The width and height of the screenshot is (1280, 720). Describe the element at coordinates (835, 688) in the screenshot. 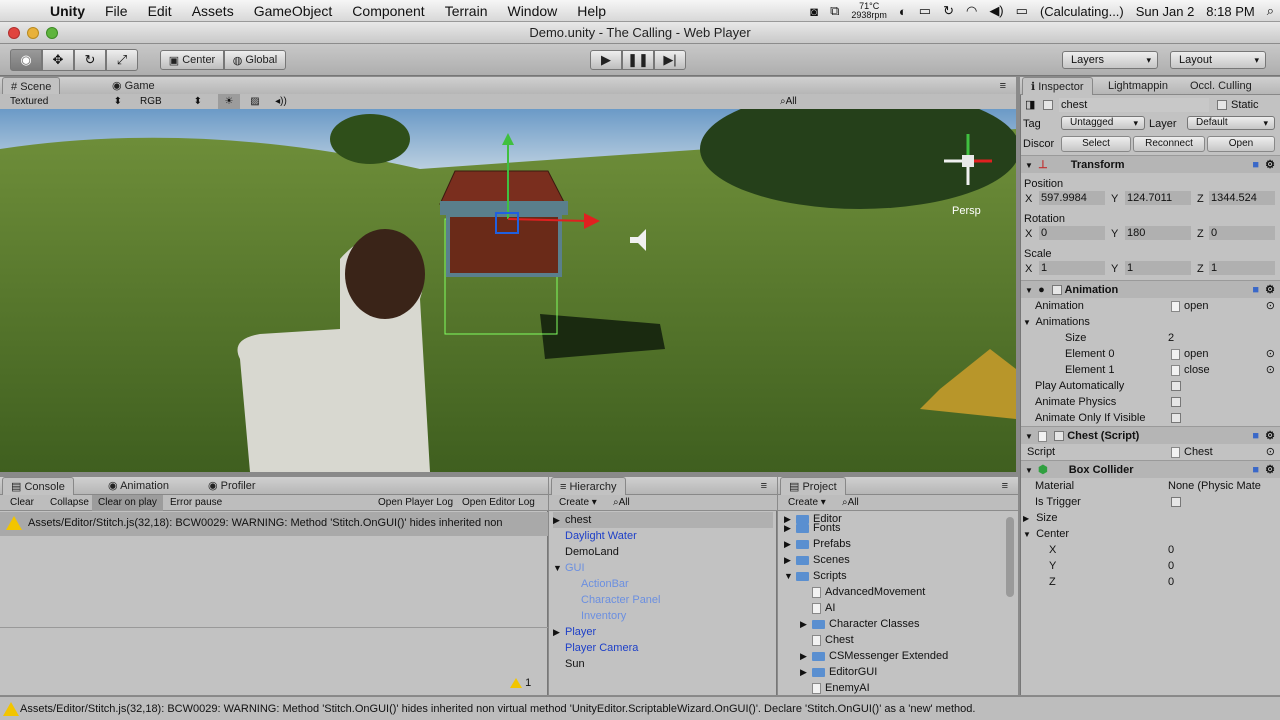

I see `project-item: EnemyAI` at that location.